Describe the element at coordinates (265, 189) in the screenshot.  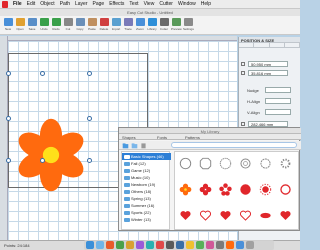
I see `shape-sun` at that location.